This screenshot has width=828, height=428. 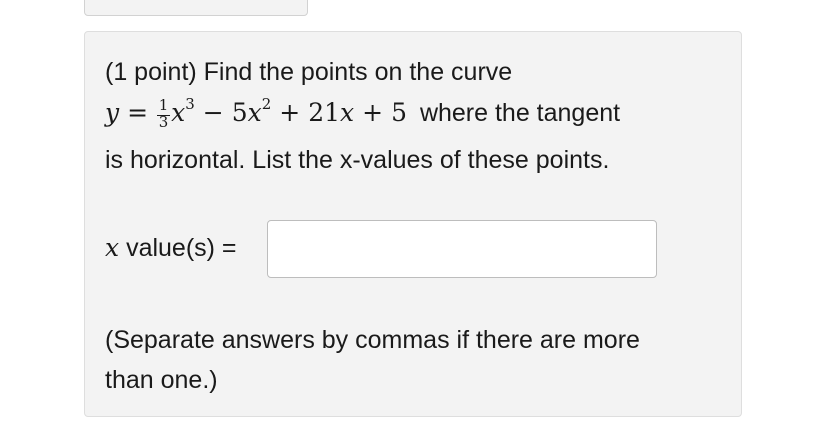 I want to click on answer-label: x value(s) =, so click(x=171, y=248).